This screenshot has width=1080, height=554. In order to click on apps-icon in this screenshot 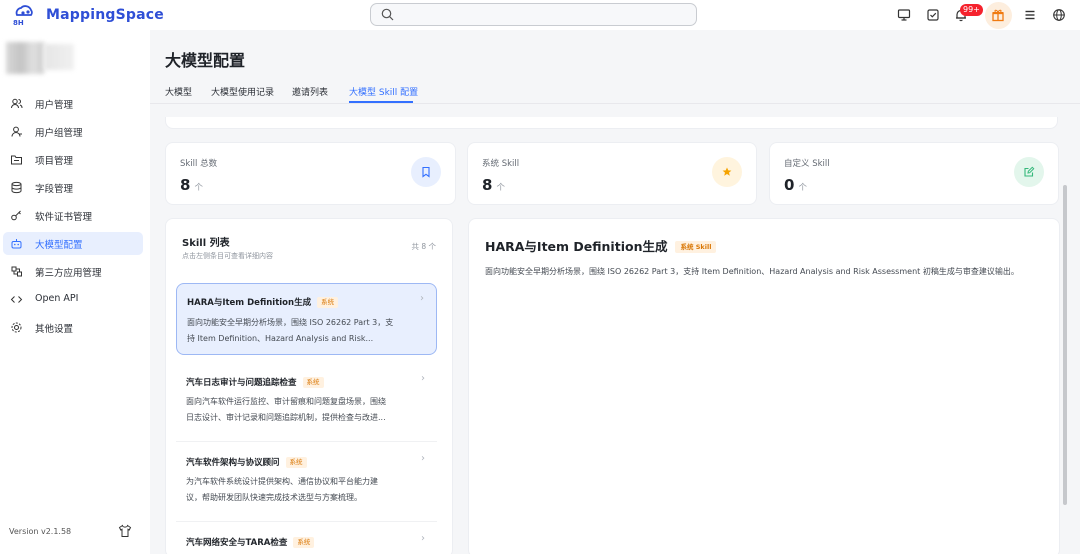, I will do `click(16, 271)`.